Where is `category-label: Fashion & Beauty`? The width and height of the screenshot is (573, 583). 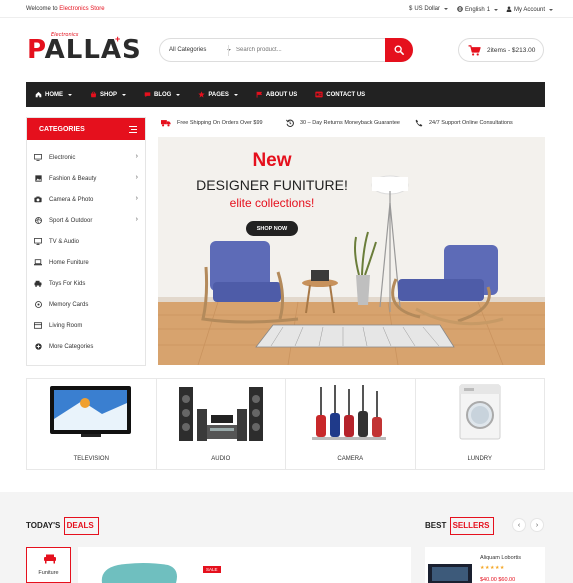
category-label: Fashion & Beauty is located at coordinates (73, 178).